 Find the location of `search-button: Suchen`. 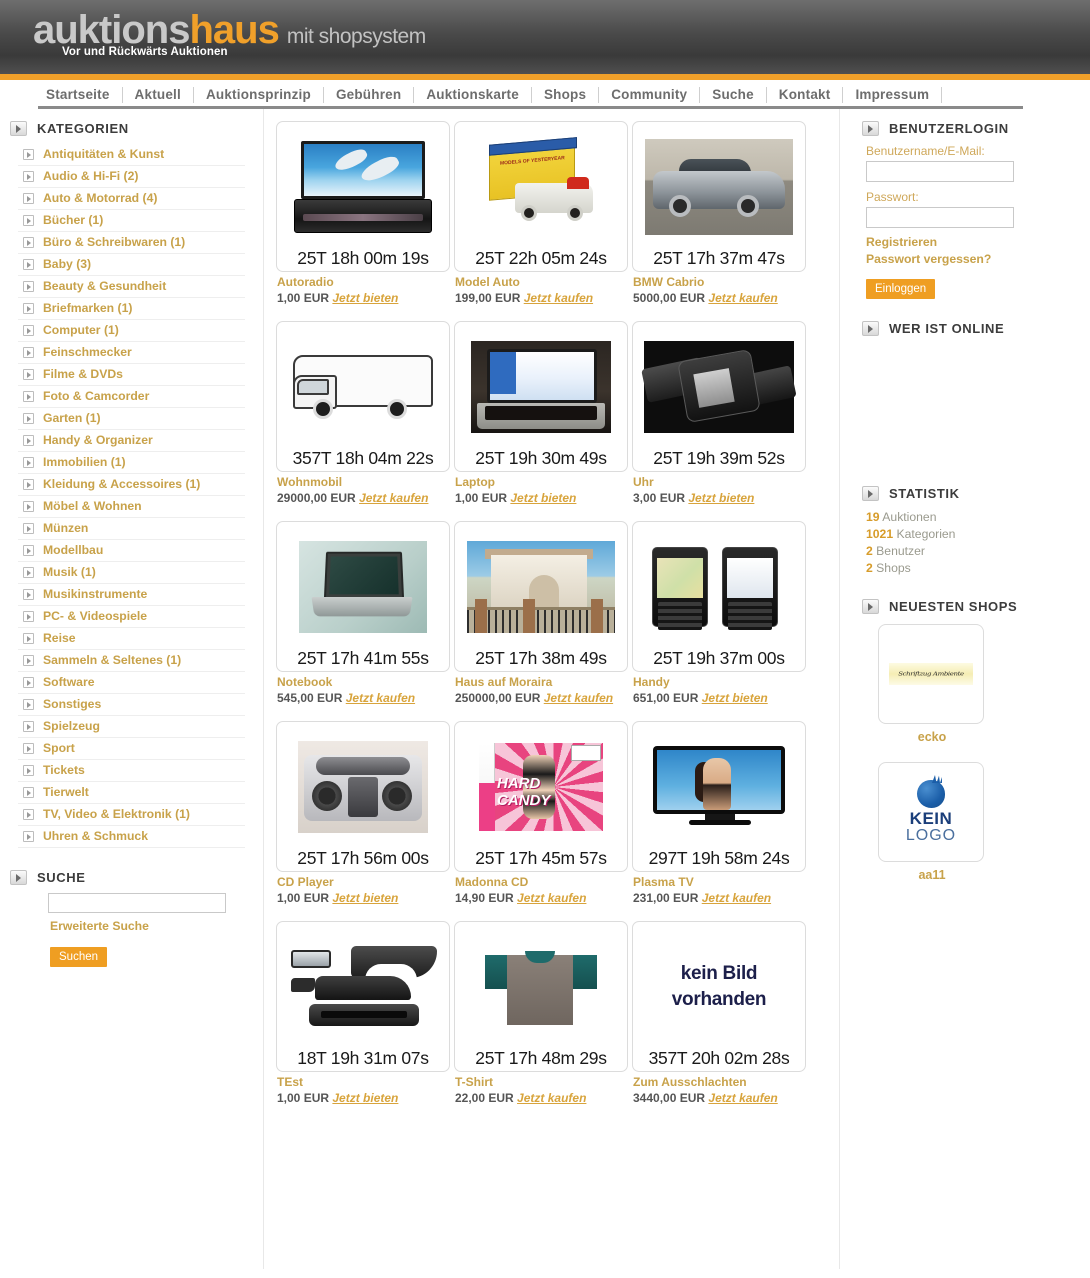

search-button: Suchen is located at coordinates (79, 957).